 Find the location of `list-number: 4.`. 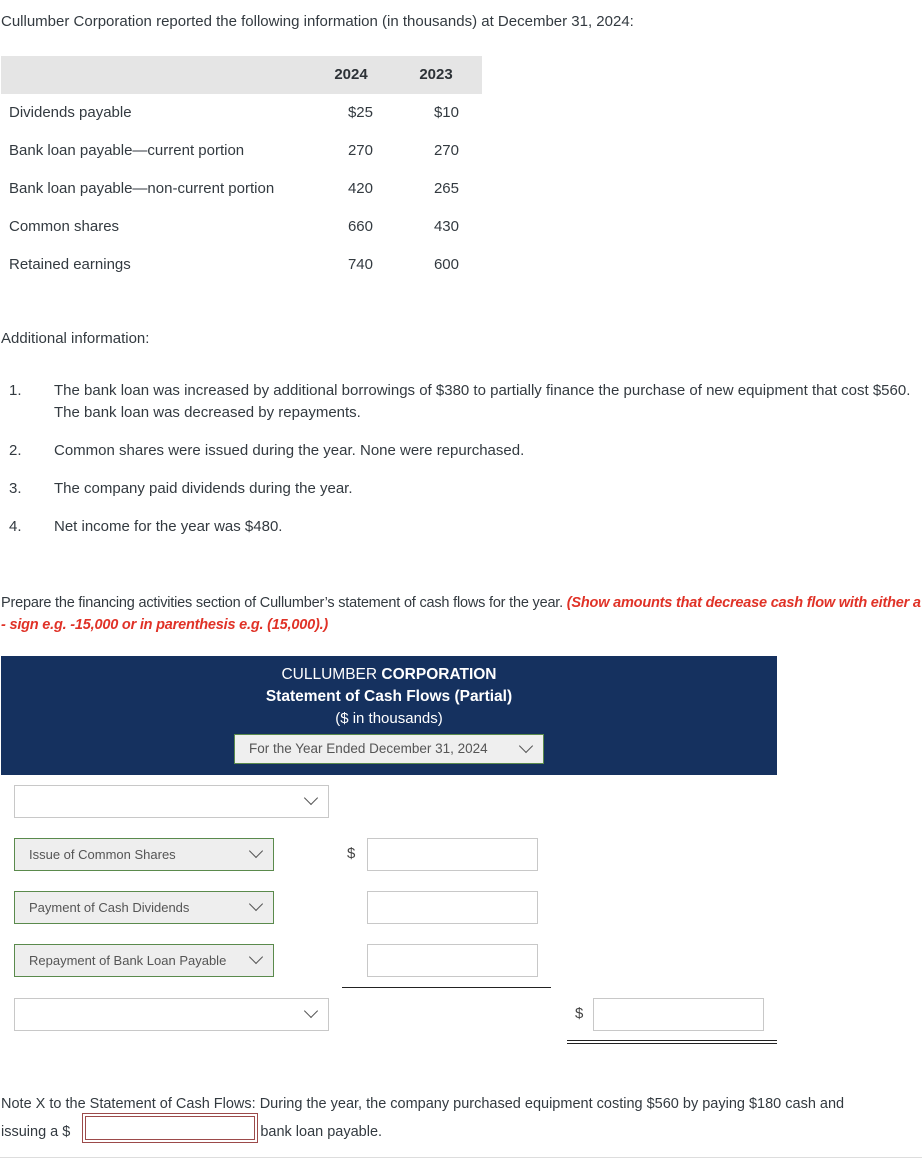

list-number: 4. is located at coordinates (15, 526).